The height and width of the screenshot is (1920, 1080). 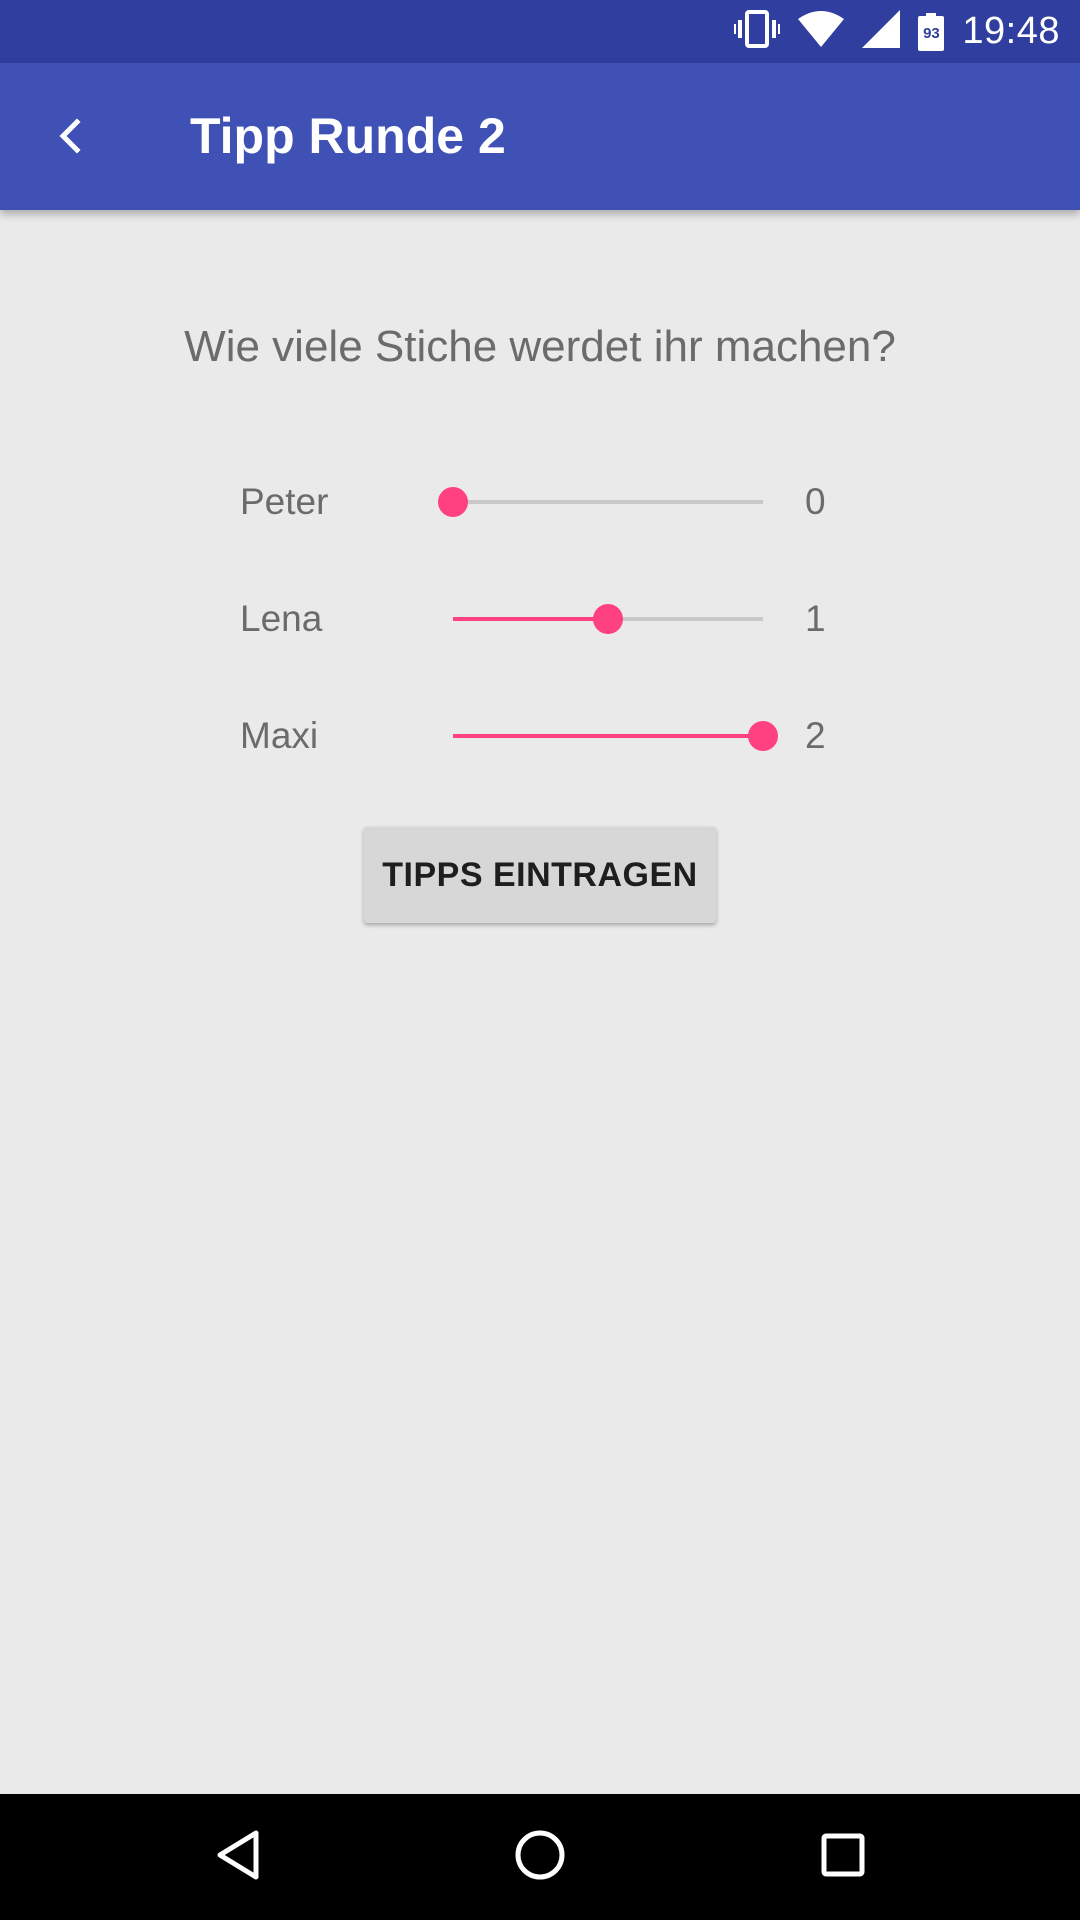 I want to click on page-title: Tipp Runde 2, so click(x=348, y=136).